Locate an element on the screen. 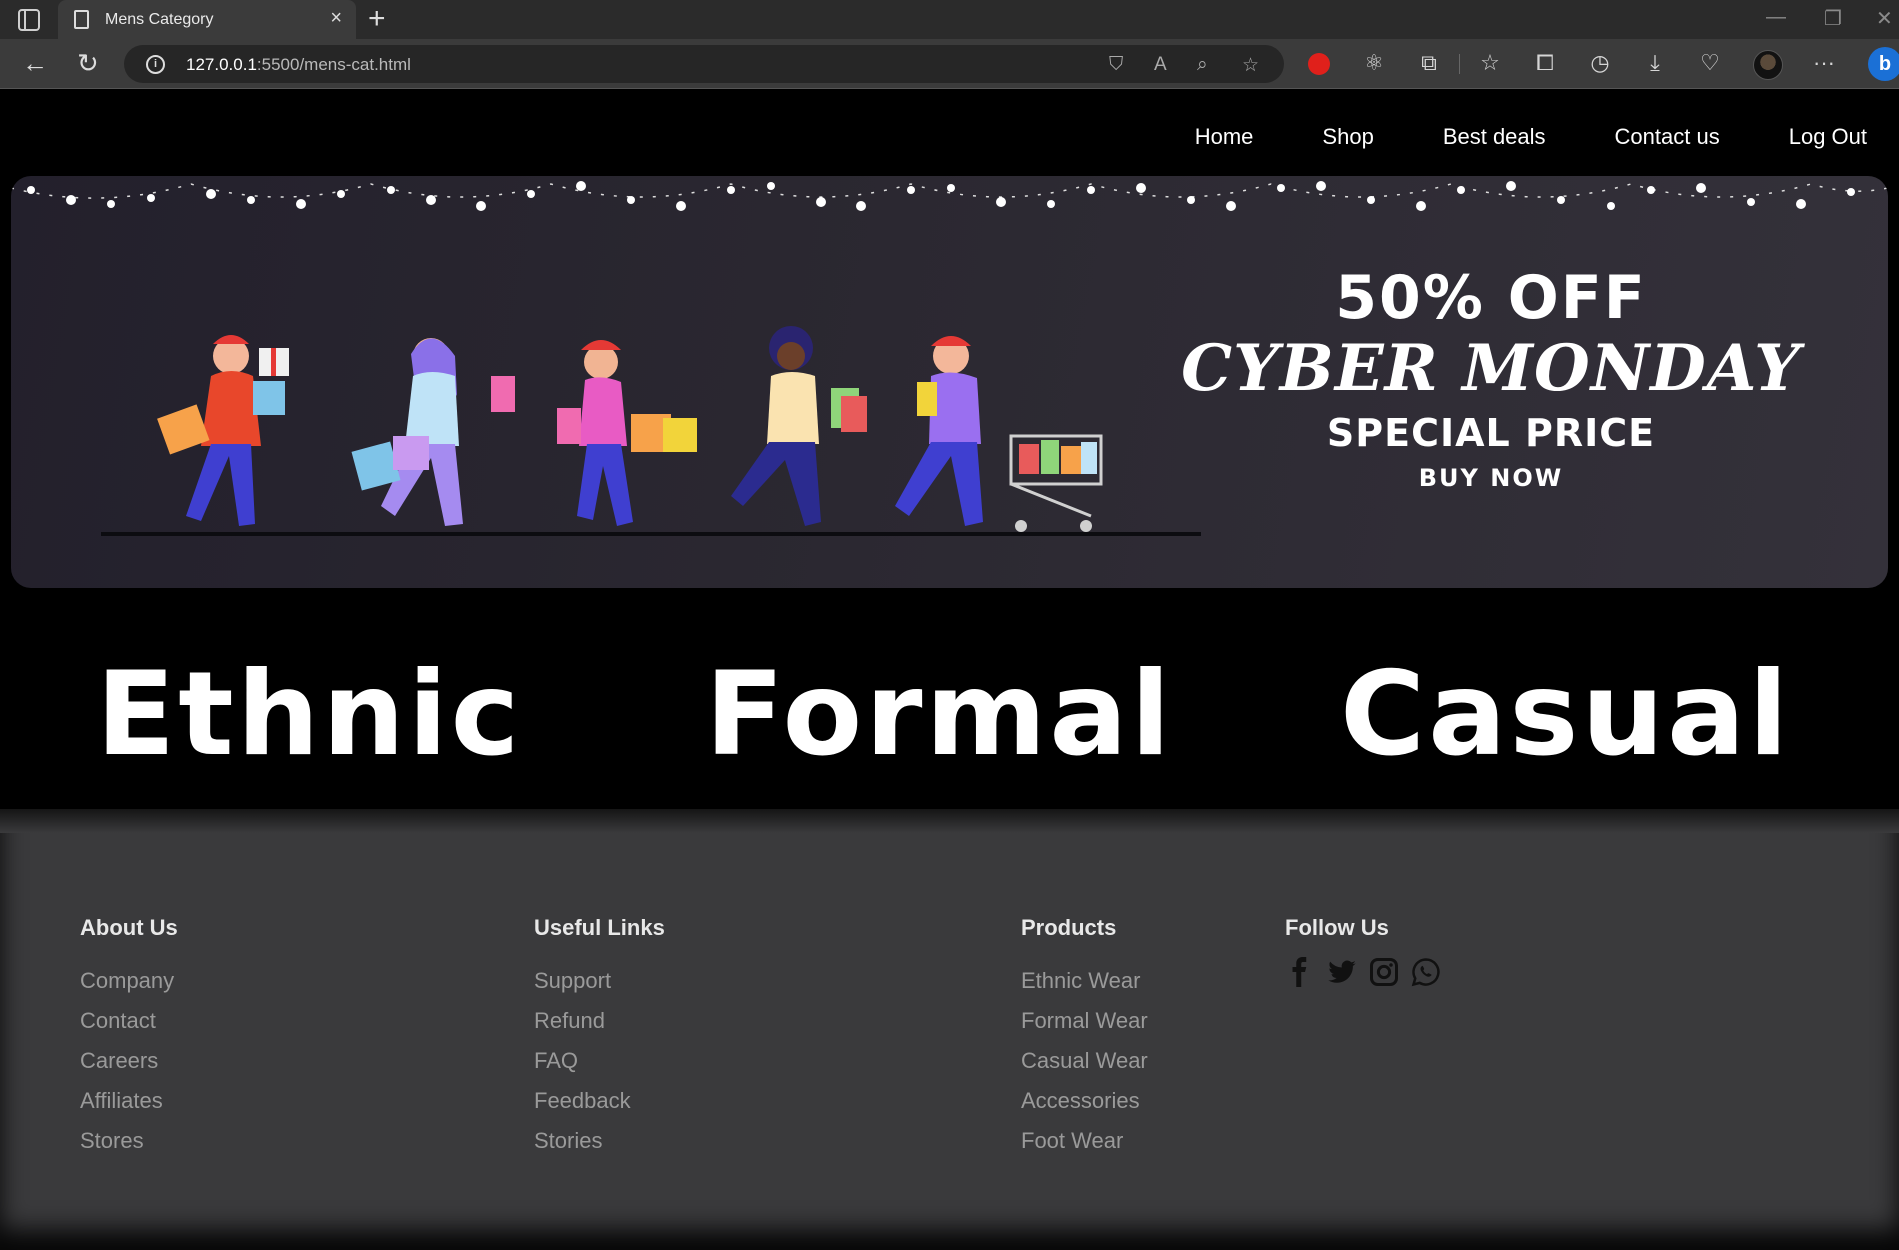 The image size is (1899, 1250). vertical-tabs-icon is located at coordinates (29, 20).